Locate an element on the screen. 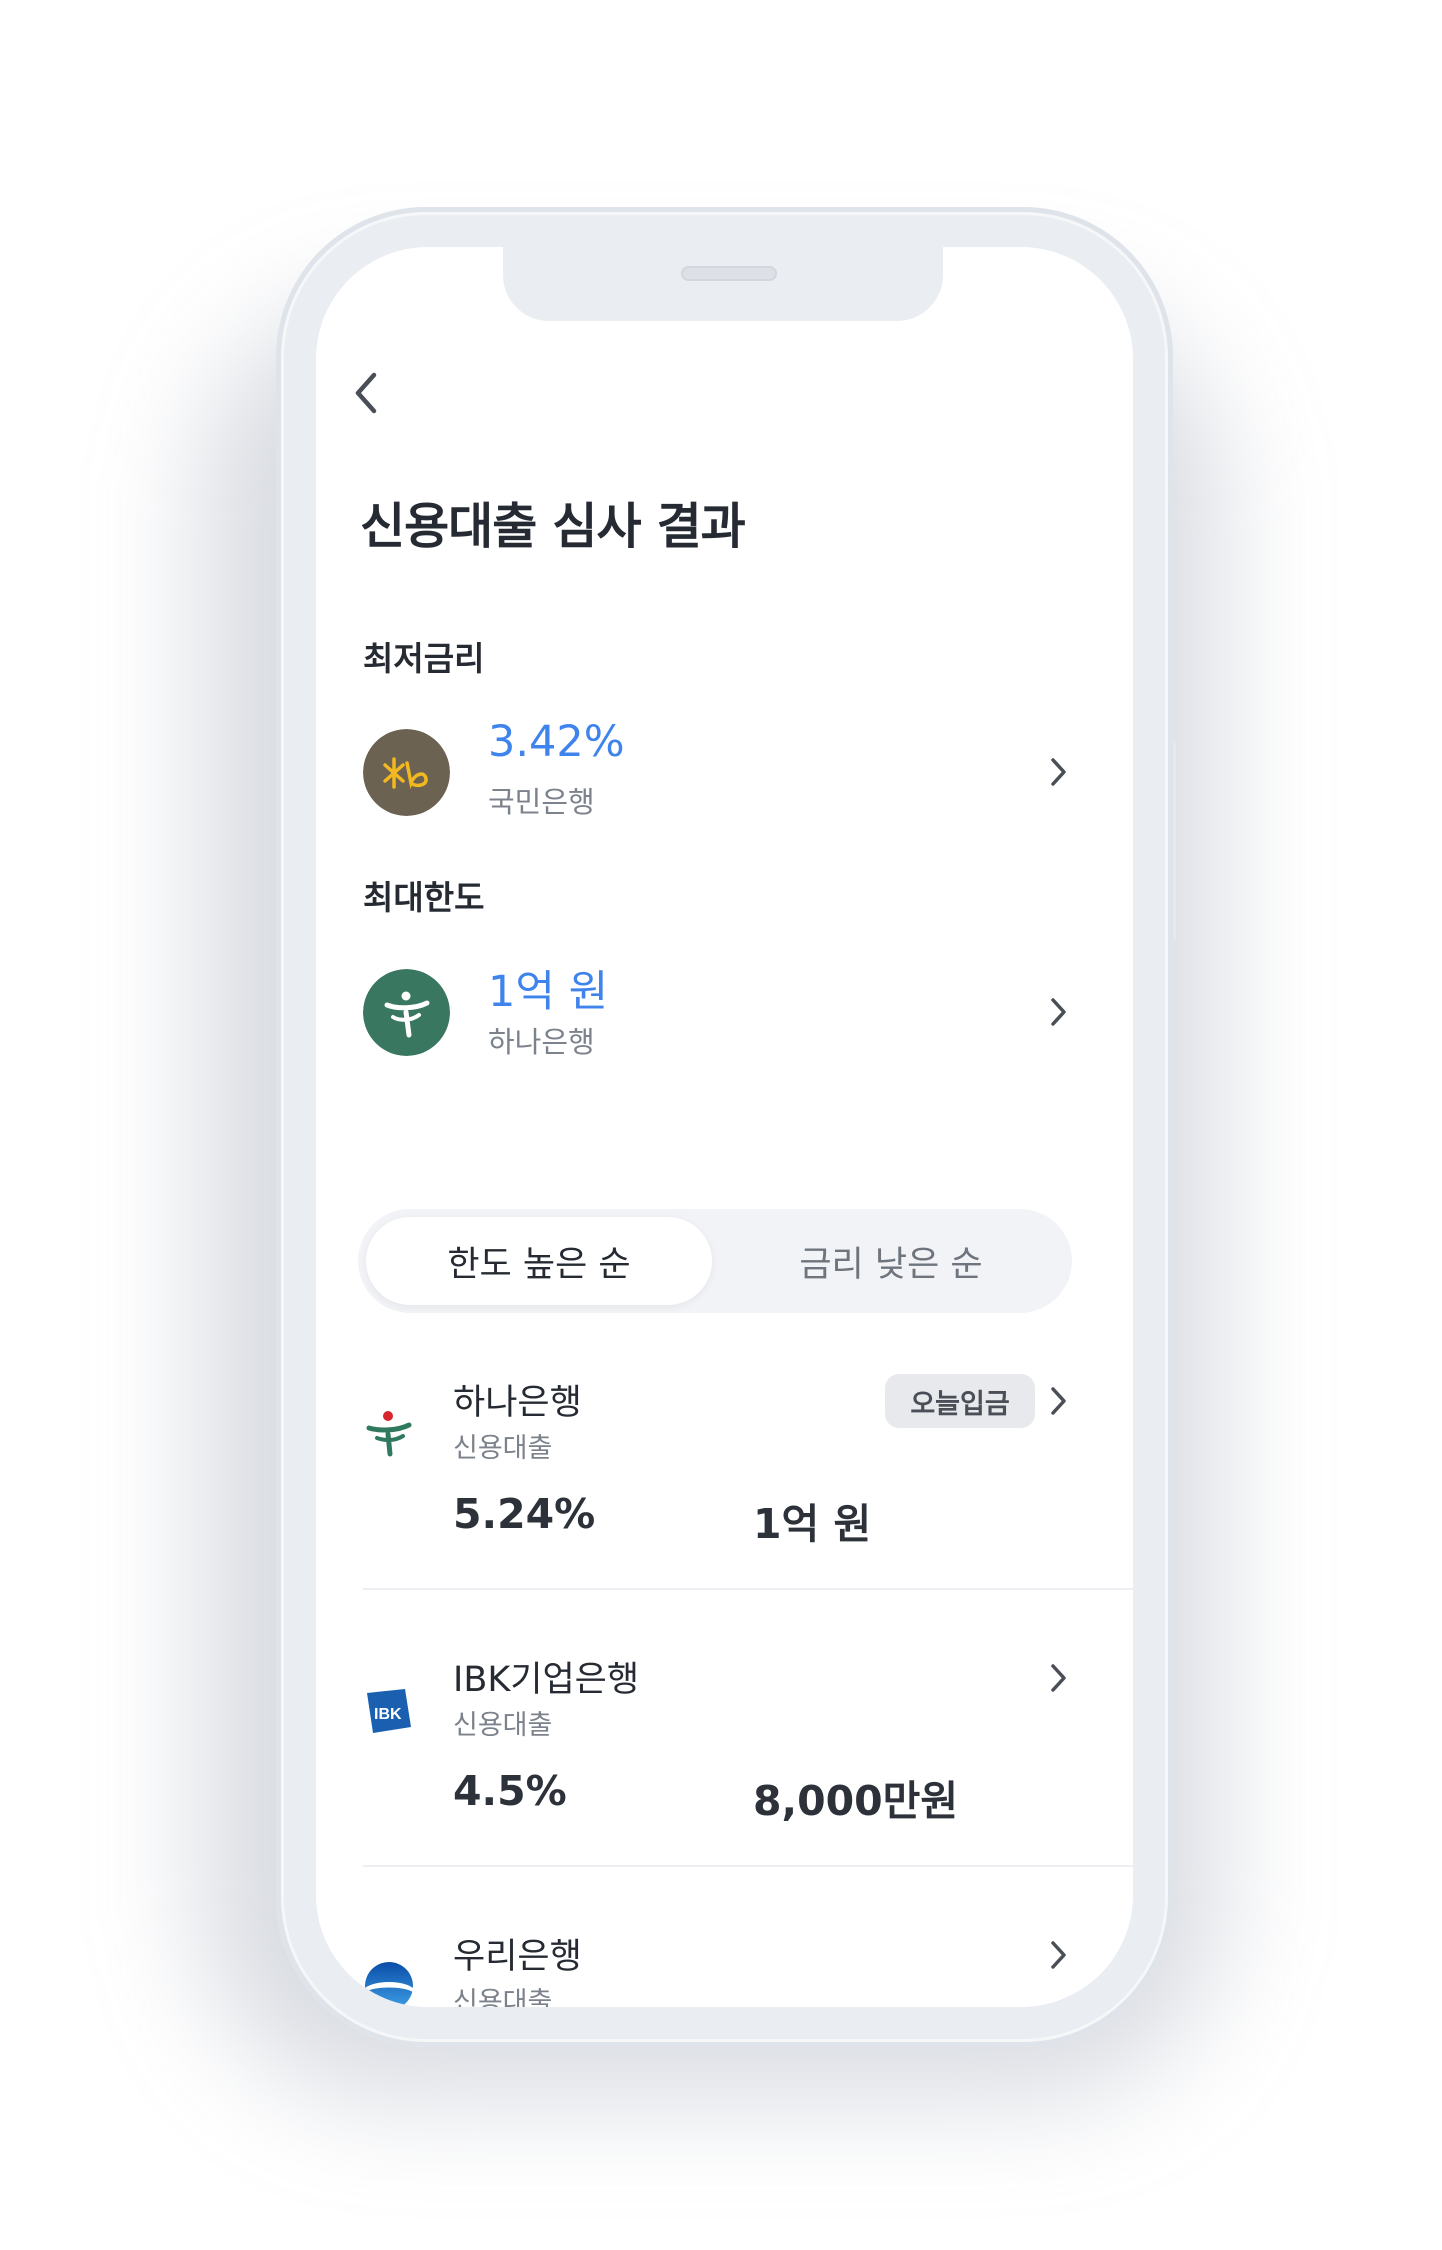 The height and width of the screenshot is (2250, 1442). chevron-left-icon is located at coordinates (366, 393).